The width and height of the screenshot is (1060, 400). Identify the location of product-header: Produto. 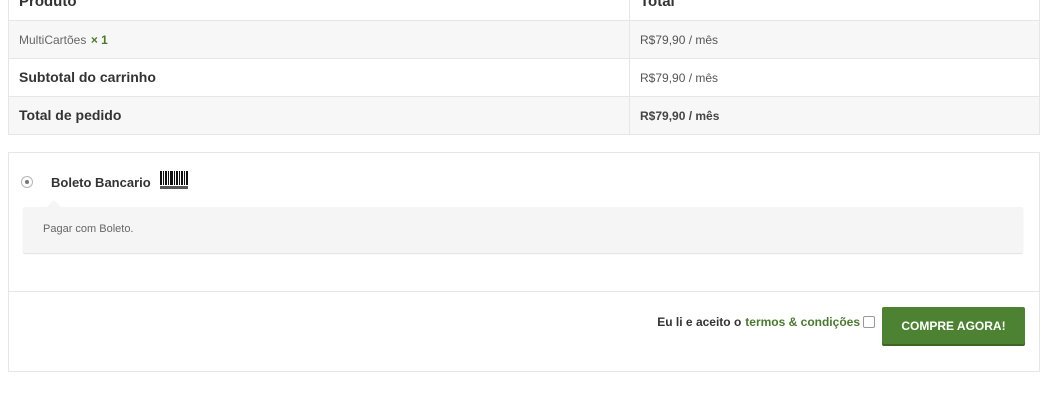
(319, 10).